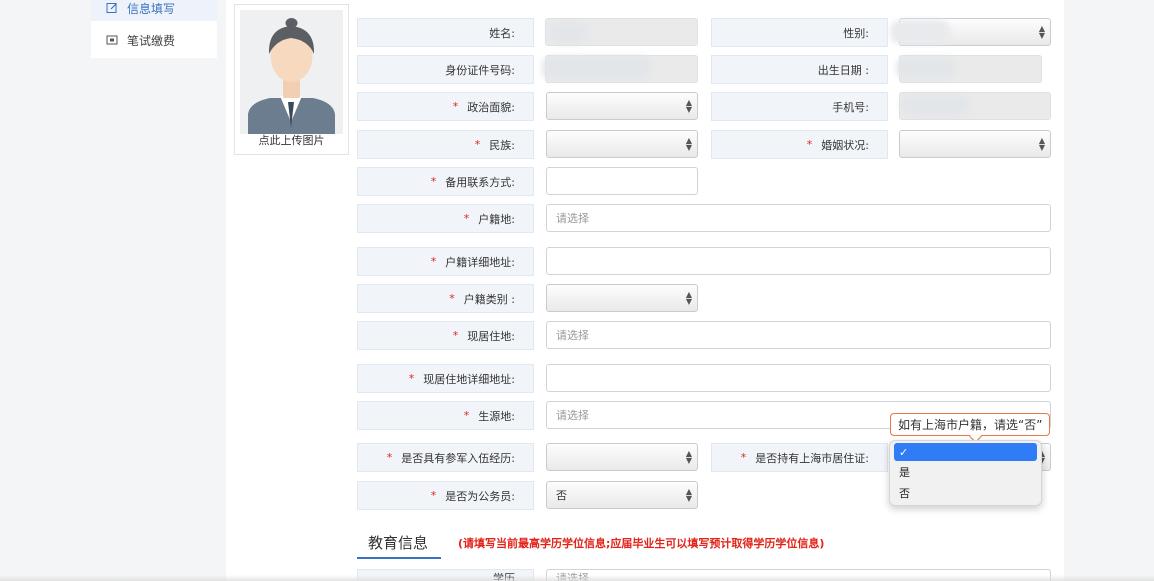 The image size is (1154, 581). What do you see at coordinates (935, 105) in the screenshot?
I see `redacted-phone` at bounding box center [935, 105].